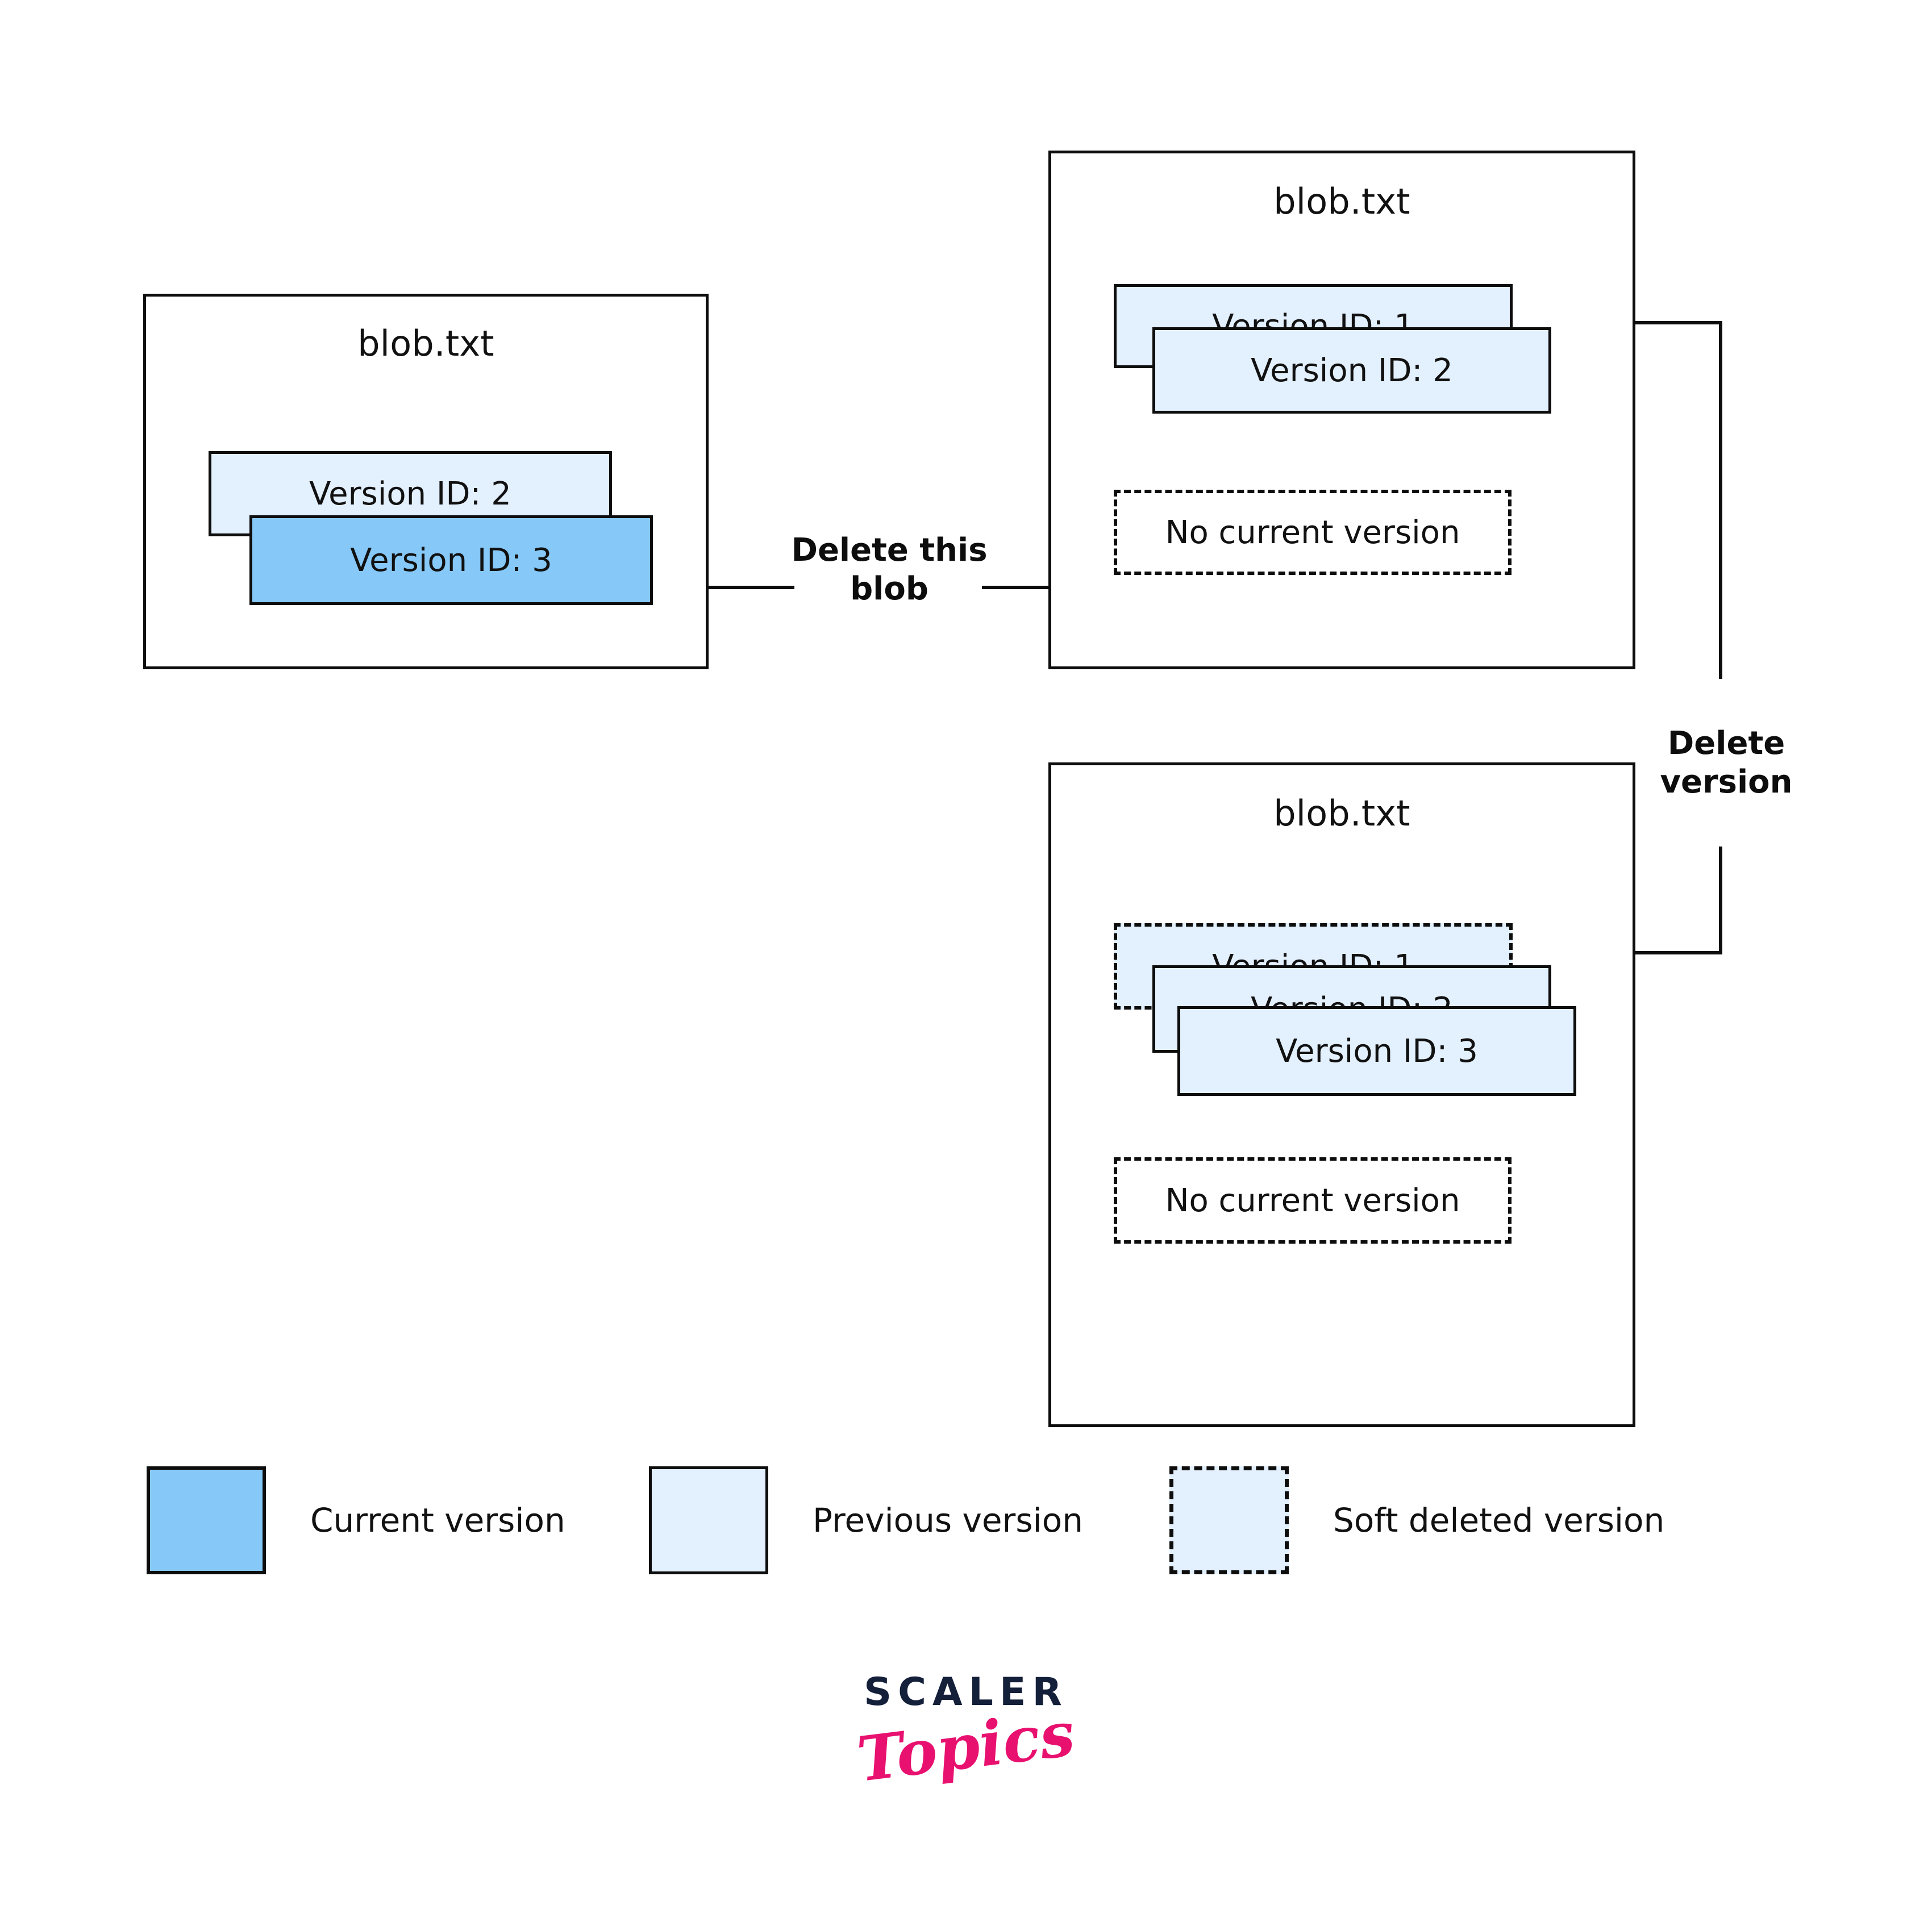  Describe the element at coordinates (708, 1520) in the screenshot. I see `legend-swatch-previous-version` at that location.